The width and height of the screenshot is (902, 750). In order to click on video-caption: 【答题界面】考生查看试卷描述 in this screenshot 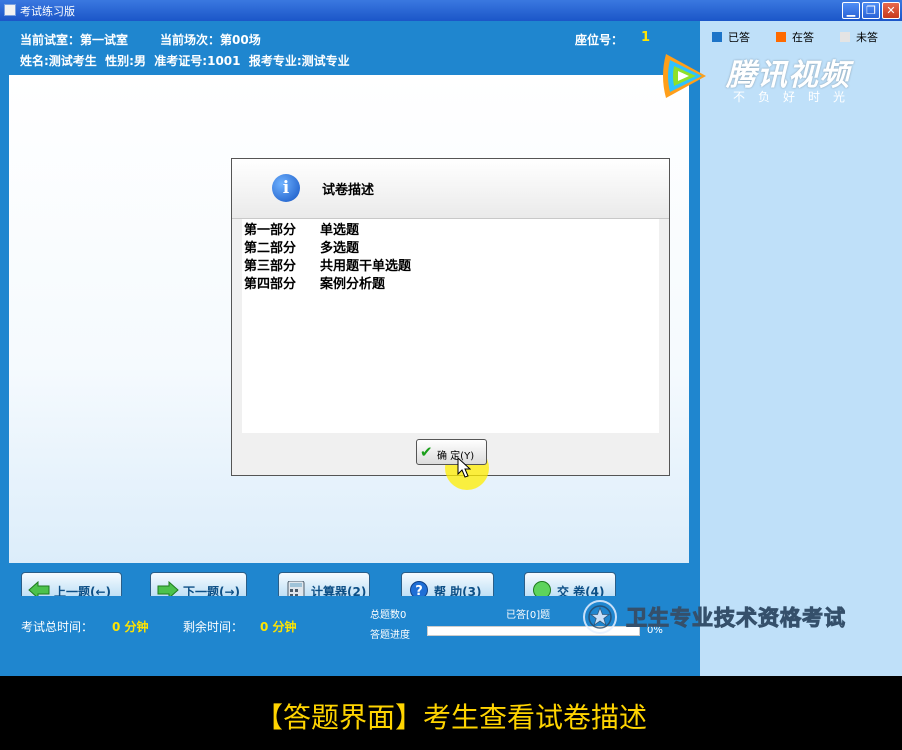, I will do `click(450, 717)`.